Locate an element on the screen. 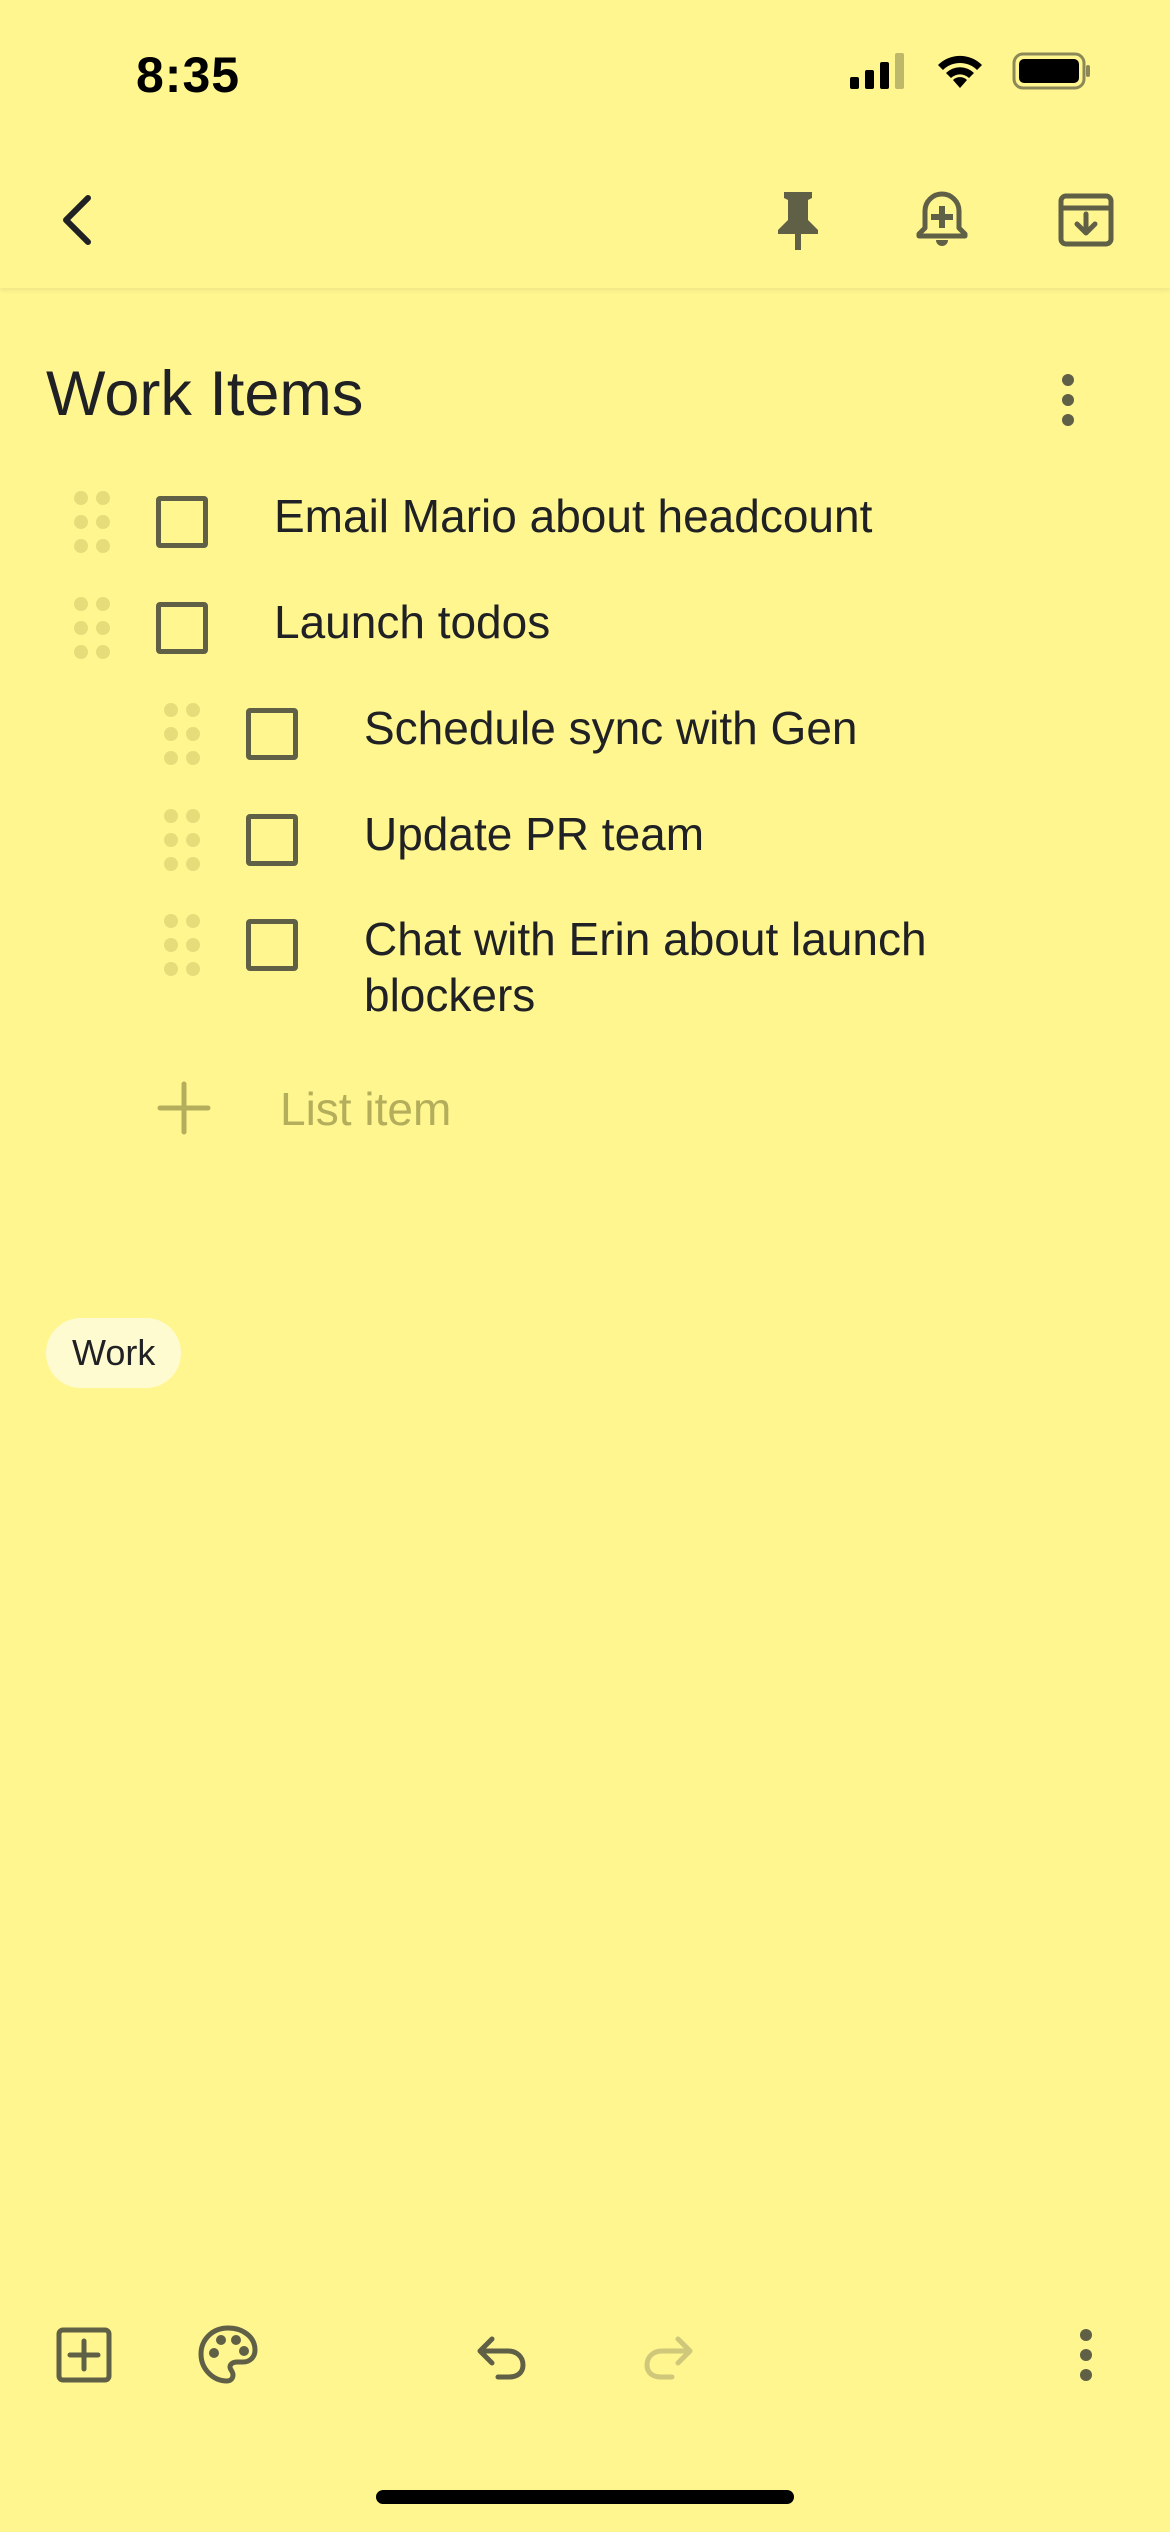 This screenshot has height=2532, width=1170. label-chip: Work is located at coordinates (114, 1353).